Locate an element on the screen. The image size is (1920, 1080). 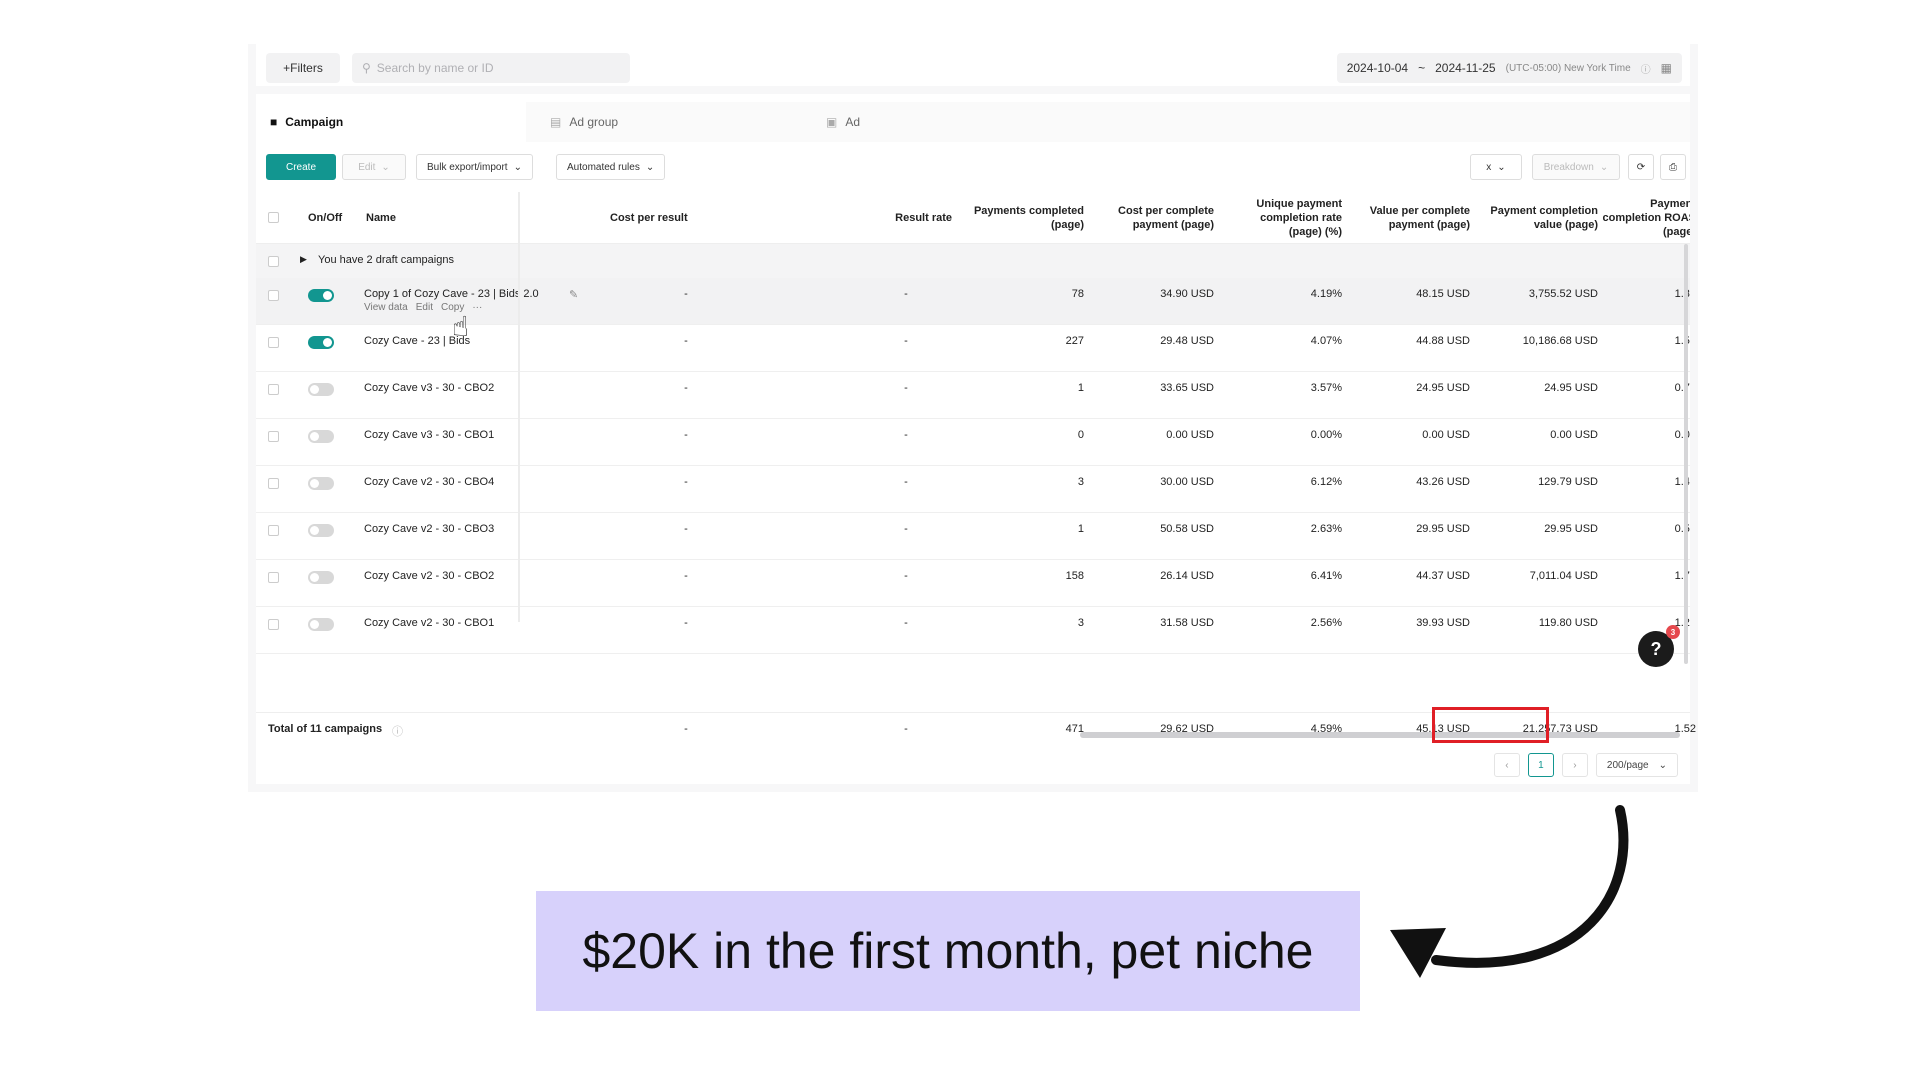
edit-label: Edit is located at coordinates (367, 167).